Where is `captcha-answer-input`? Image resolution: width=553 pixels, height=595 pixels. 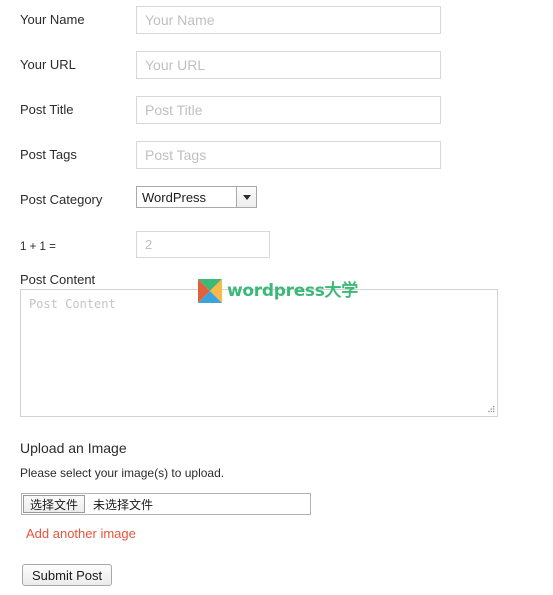 captcha-answer-input is located at coordinates (203, 244).